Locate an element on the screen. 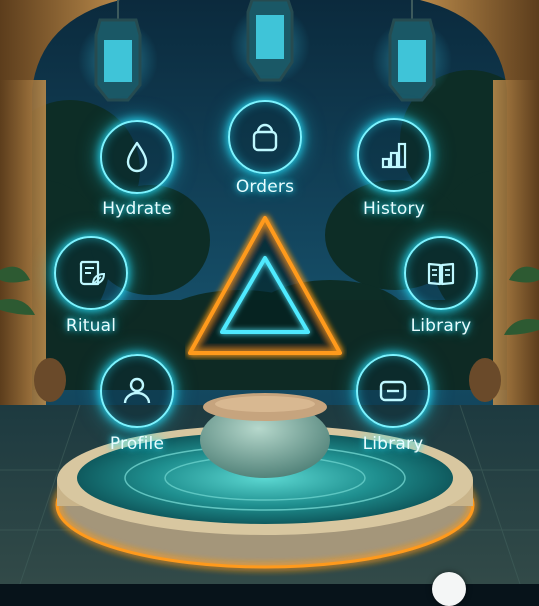 The width and height of the screenshot is (539, 606). history-ring is located at coordinates (394, 155).